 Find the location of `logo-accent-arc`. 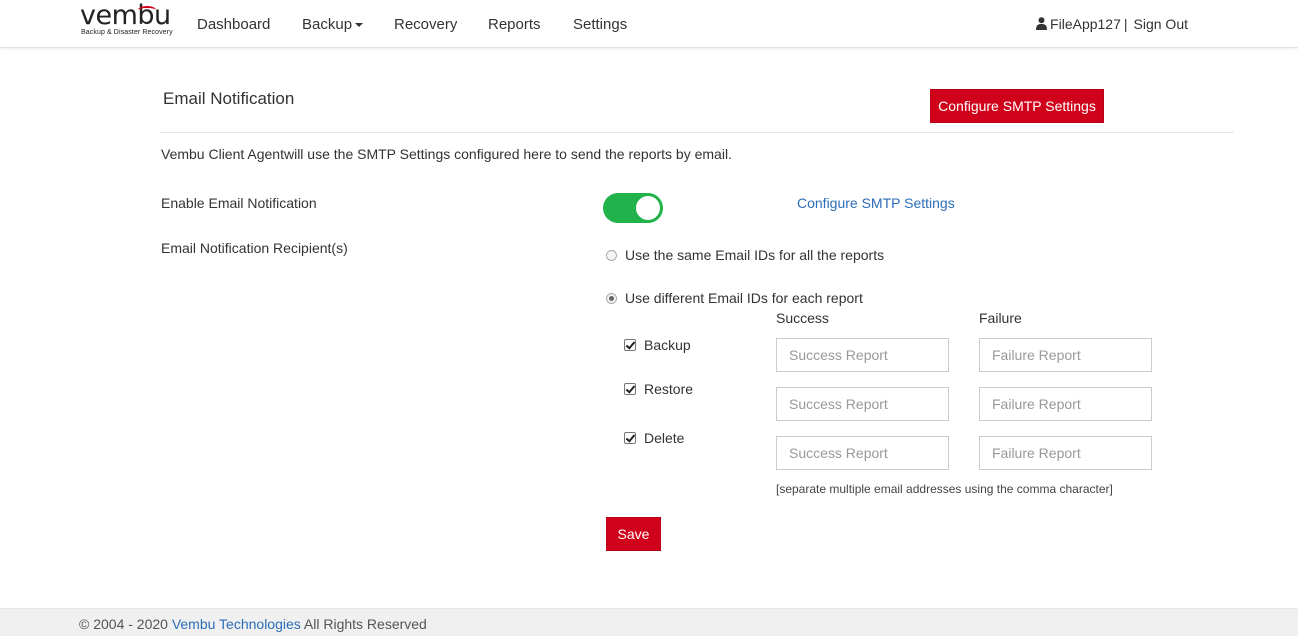

logo-accent-arc is located at coordinates (147, 10).